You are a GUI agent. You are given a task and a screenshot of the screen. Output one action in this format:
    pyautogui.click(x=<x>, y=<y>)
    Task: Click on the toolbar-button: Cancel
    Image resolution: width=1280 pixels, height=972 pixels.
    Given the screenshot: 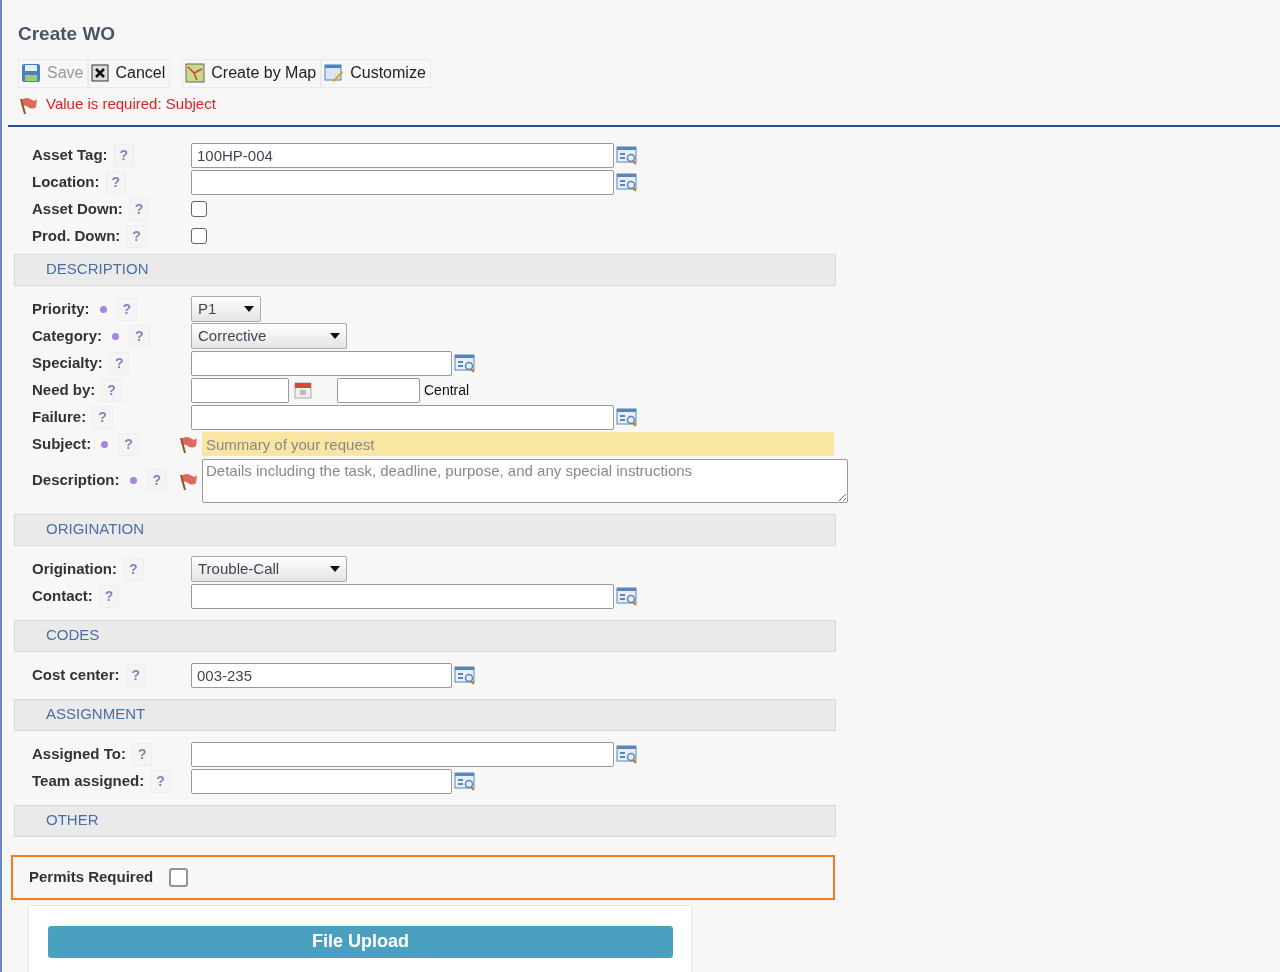 What is the action you would take?
    pyautogui.click(x=129, y=73)
    